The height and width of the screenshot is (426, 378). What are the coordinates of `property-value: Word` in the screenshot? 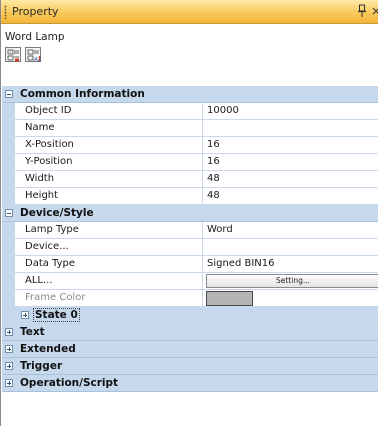 It's located at (291, 230).